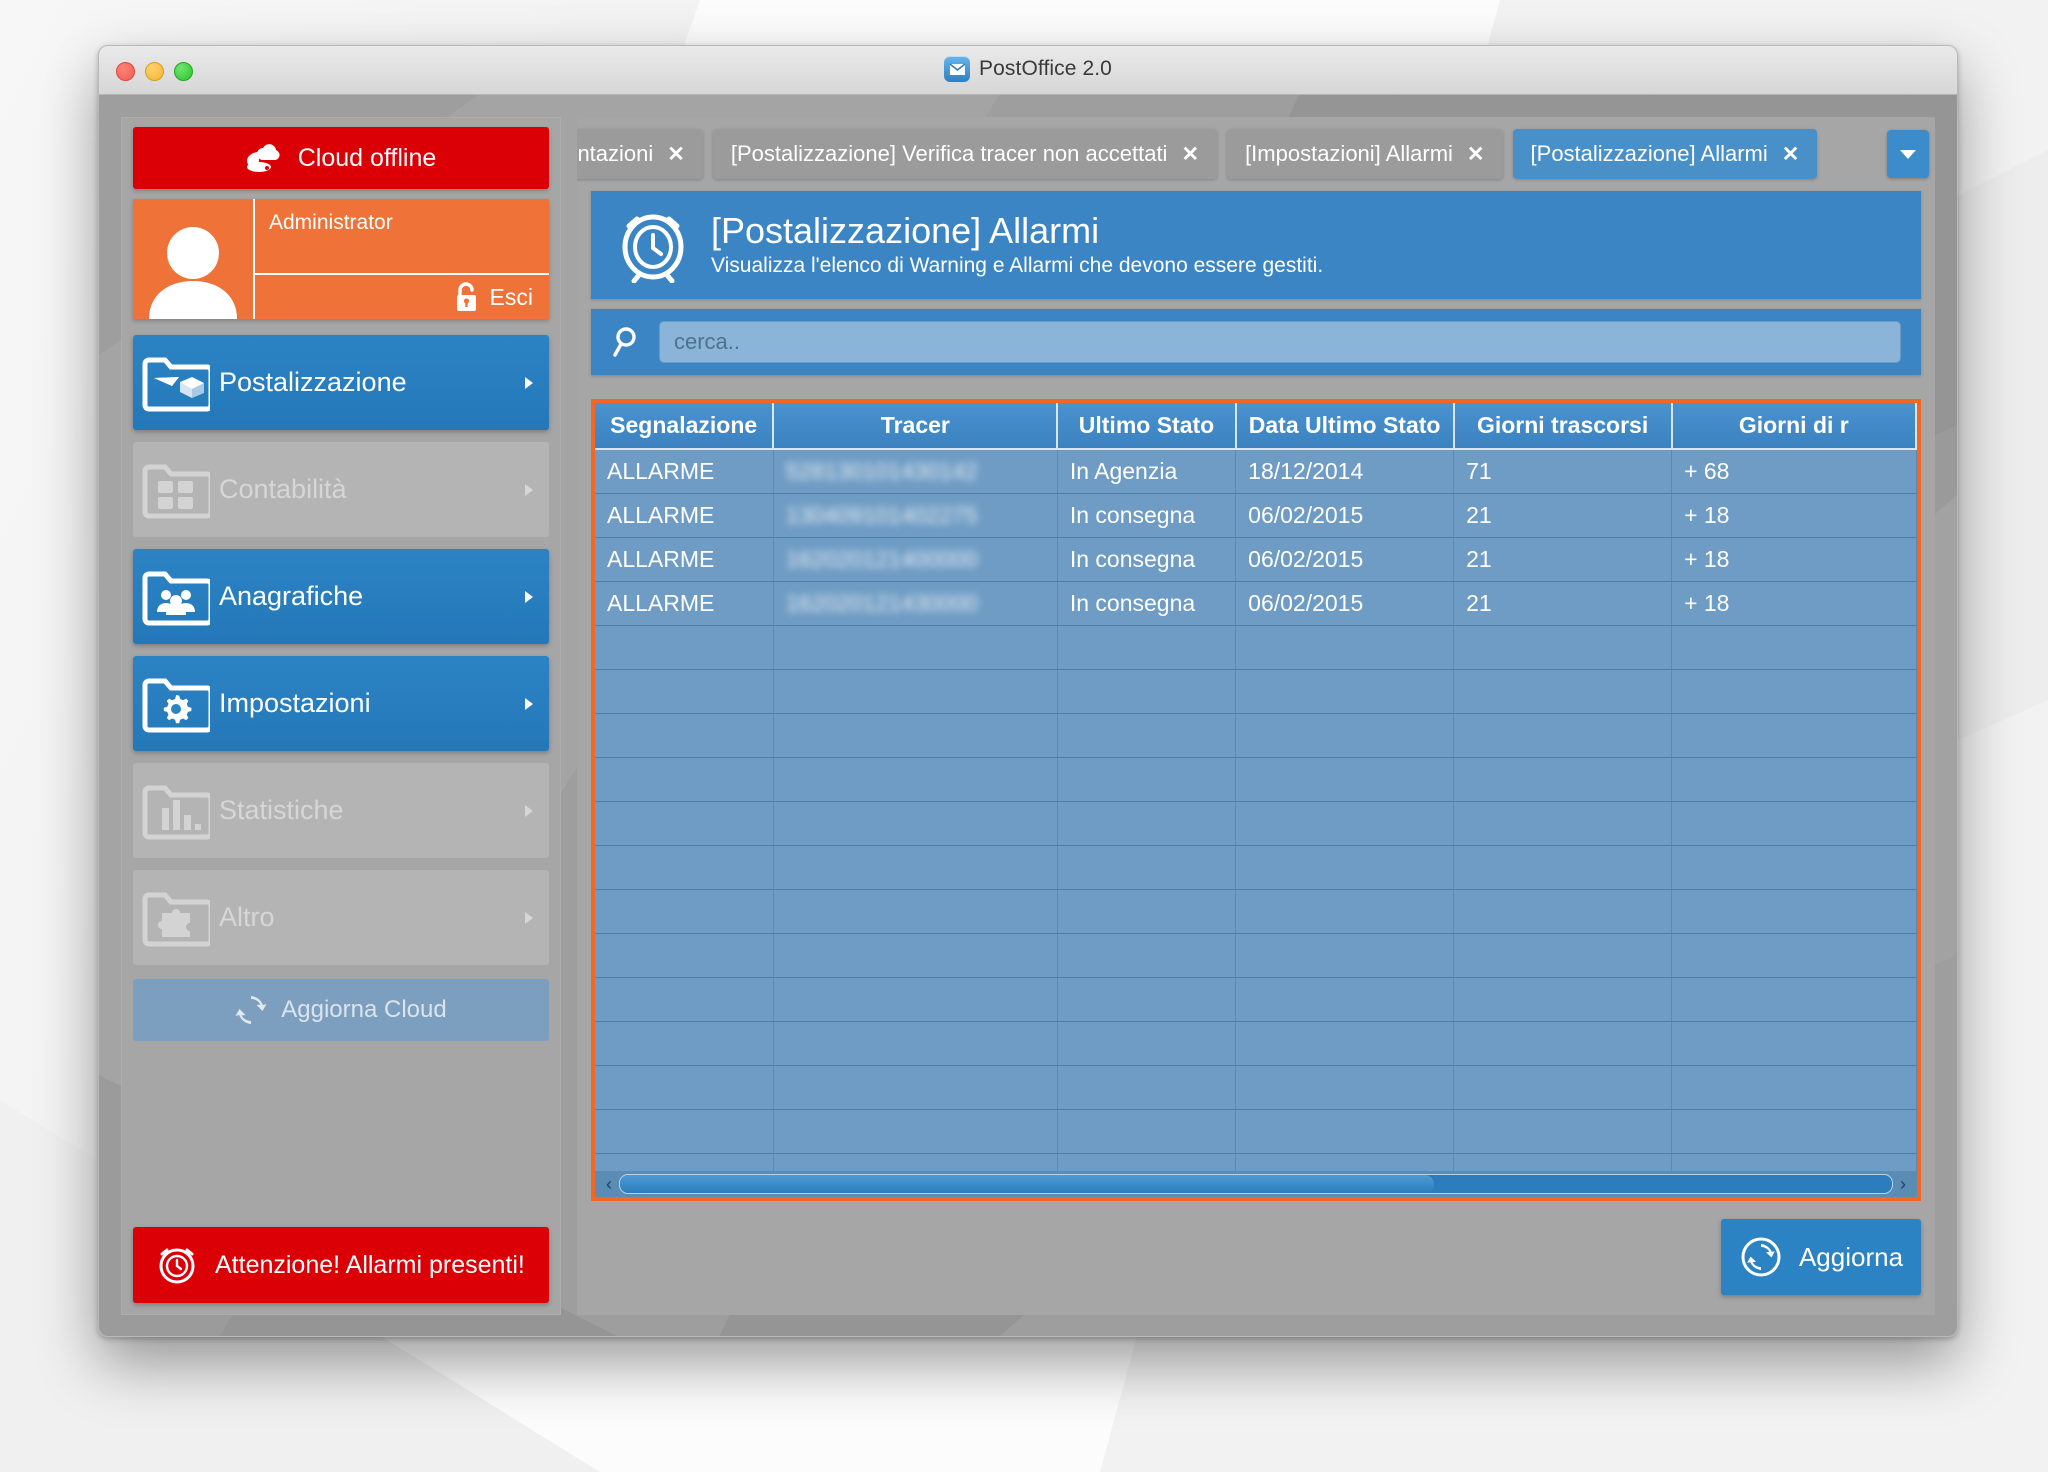  I want to click on logout-button: Esci, so click(402, 297).